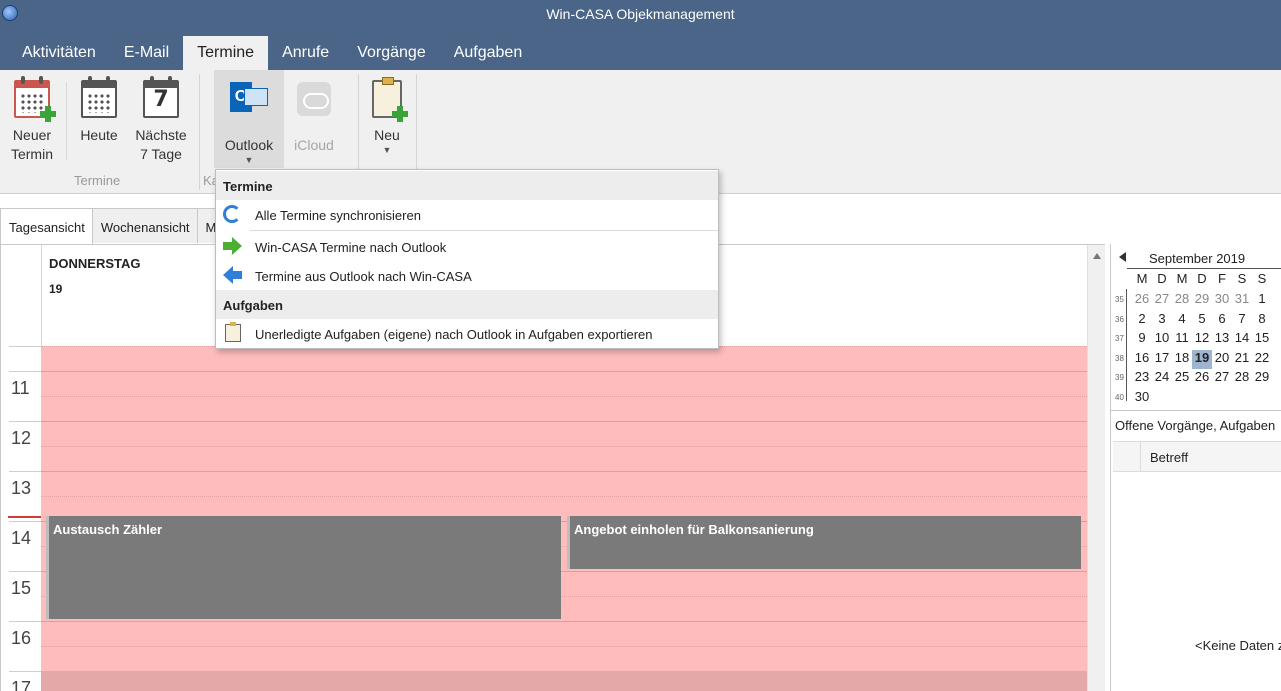 This screenshot has width=1281, height=691. What do you see at coordinates (314, 145) in the screenshot?
I see `icloud-label: iCloud` at bounding box center [314, 145].